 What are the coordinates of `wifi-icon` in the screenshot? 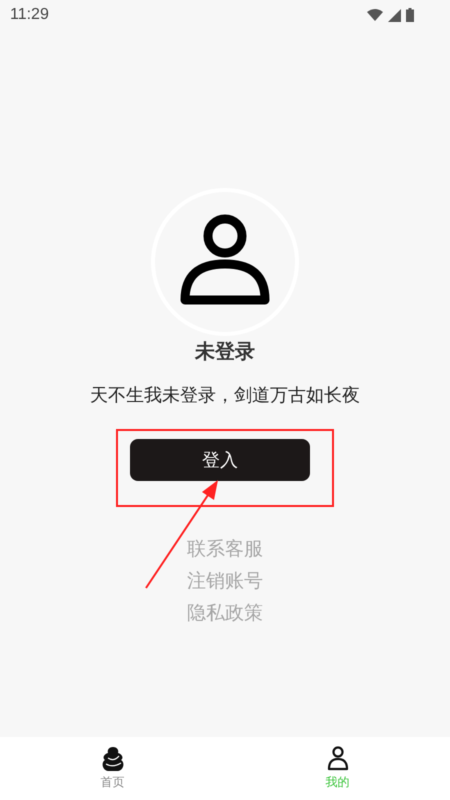 It's located at (375, 15).